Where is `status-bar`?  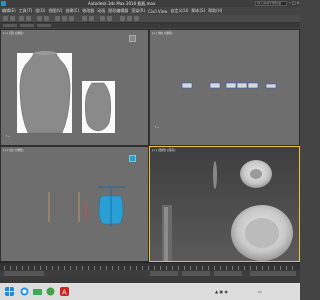
status-bar is located at coordinates (150, 273).